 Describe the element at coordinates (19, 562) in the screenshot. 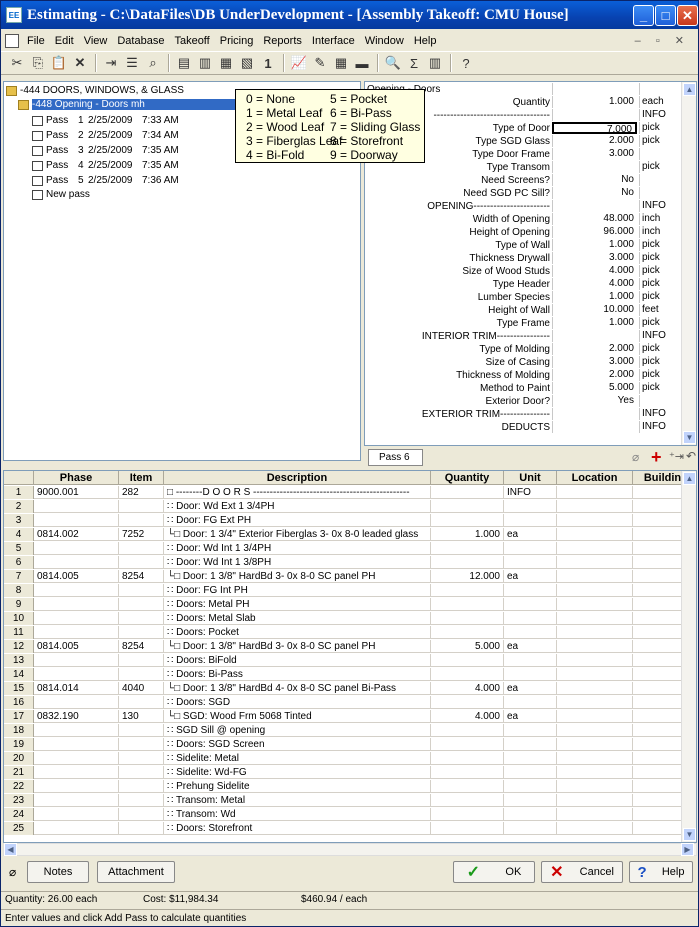

I see `cell-rownum: 6` at that location.